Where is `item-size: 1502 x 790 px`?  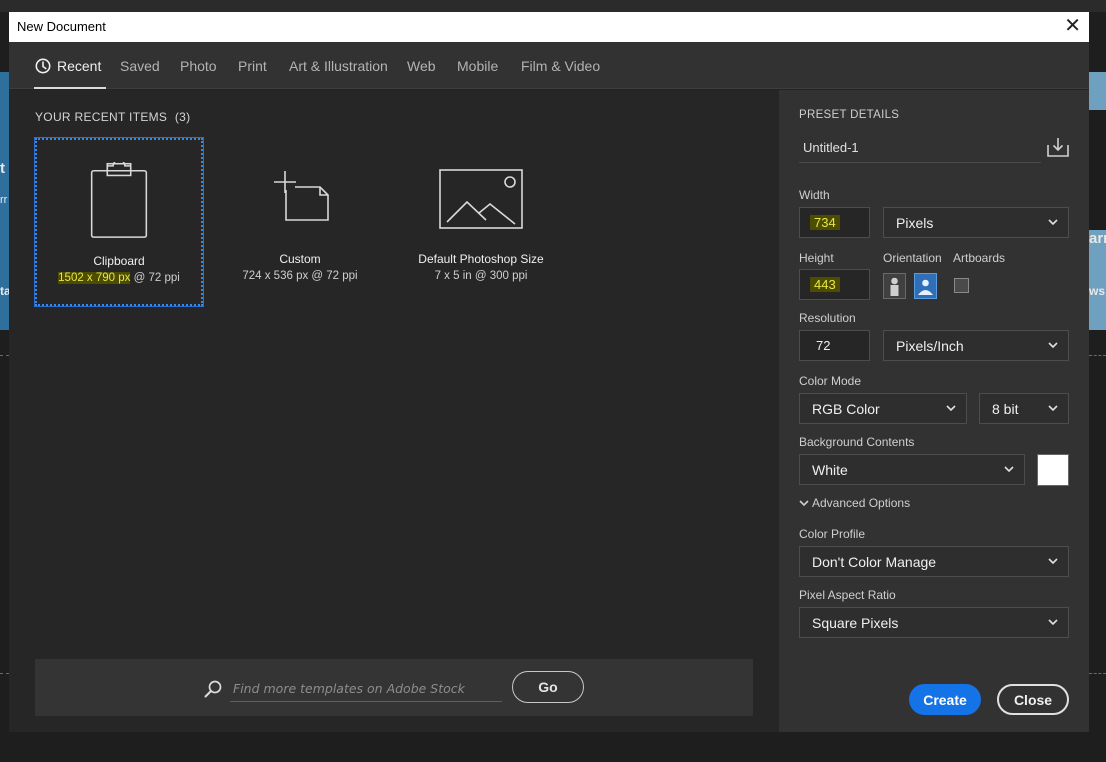
item-size: 1502 x 790 px is located at coordinates (94, 278).